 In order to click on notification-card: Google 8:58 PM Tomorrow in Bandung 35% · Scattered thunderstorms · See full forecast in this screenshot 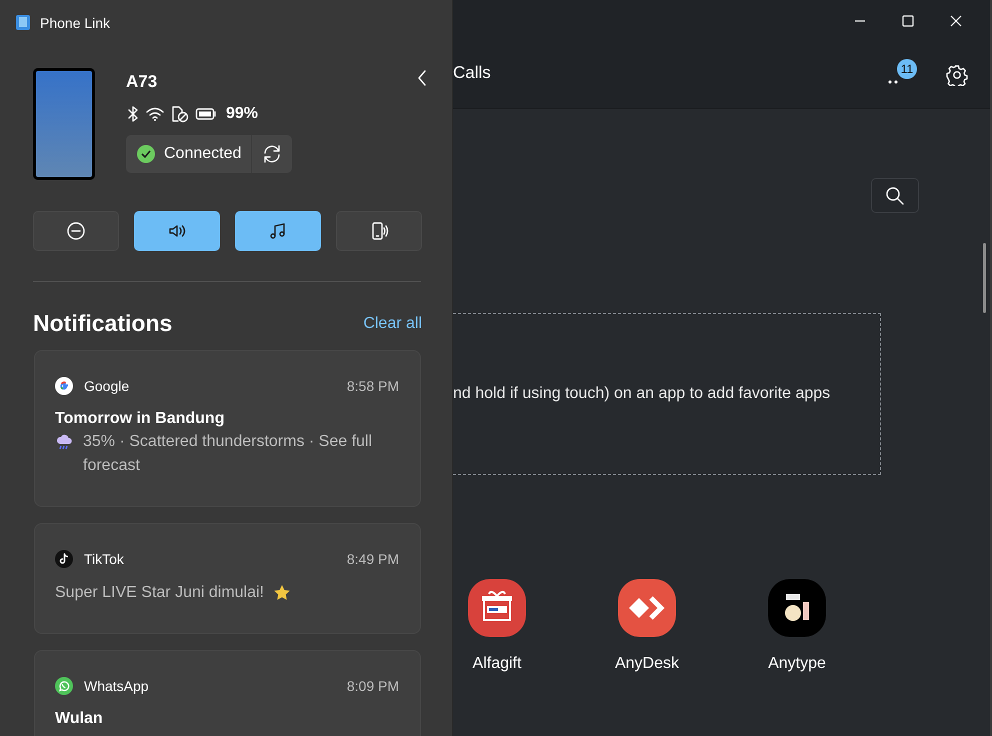, I will do `click(227, 428)`.